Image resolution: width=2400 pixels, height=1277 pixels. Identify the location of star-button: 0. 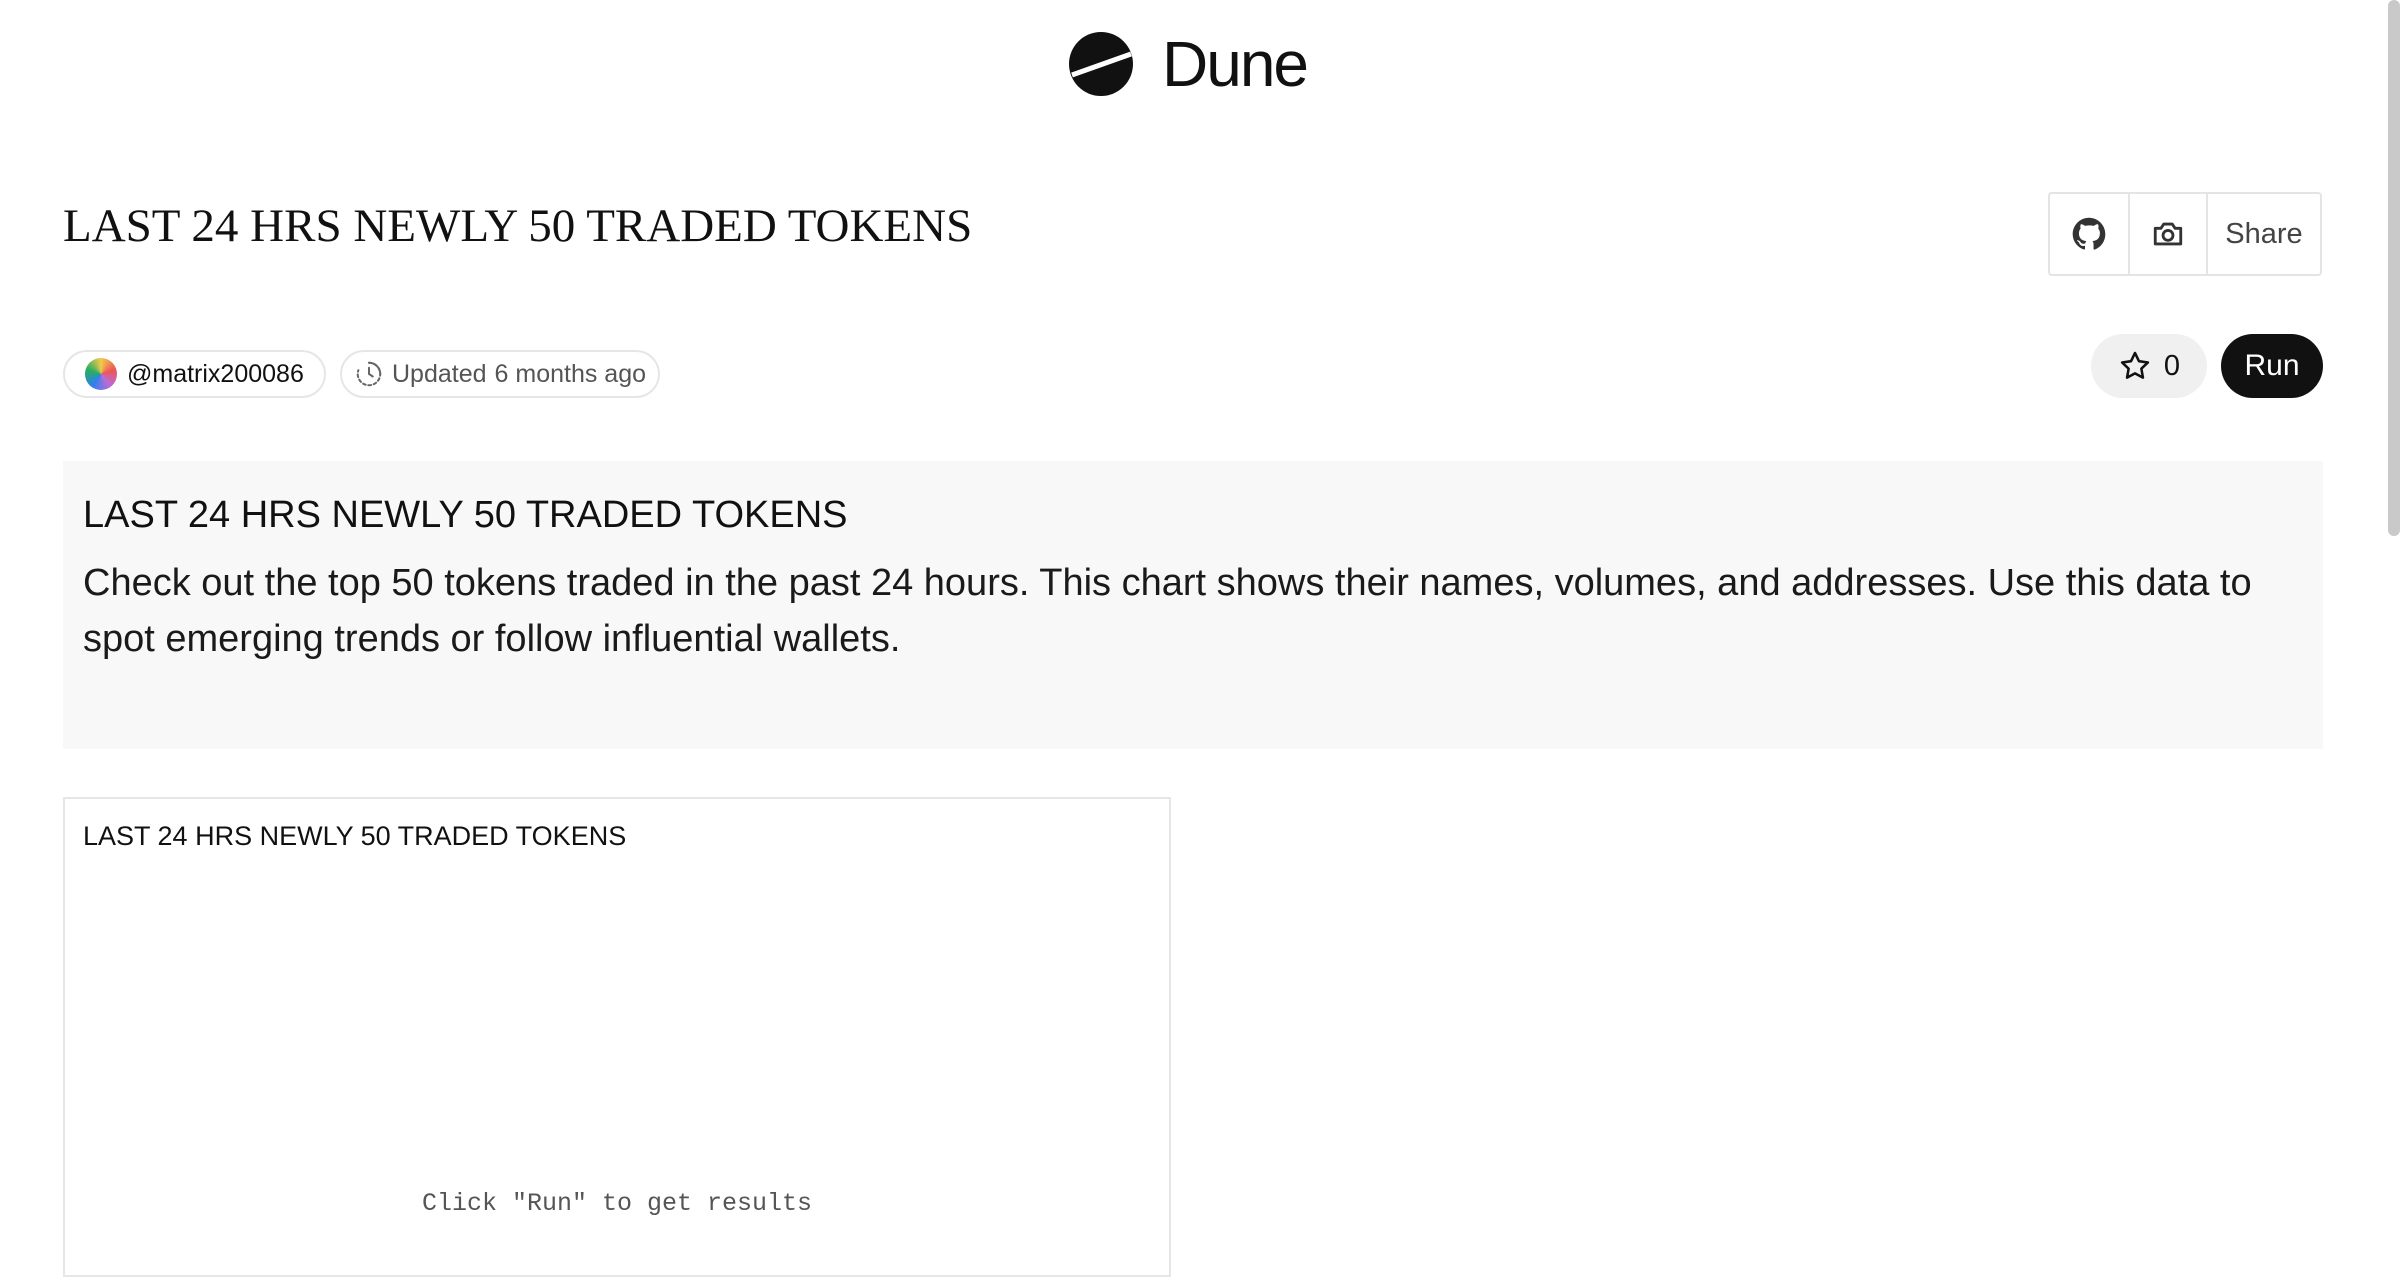
(2149, 366).